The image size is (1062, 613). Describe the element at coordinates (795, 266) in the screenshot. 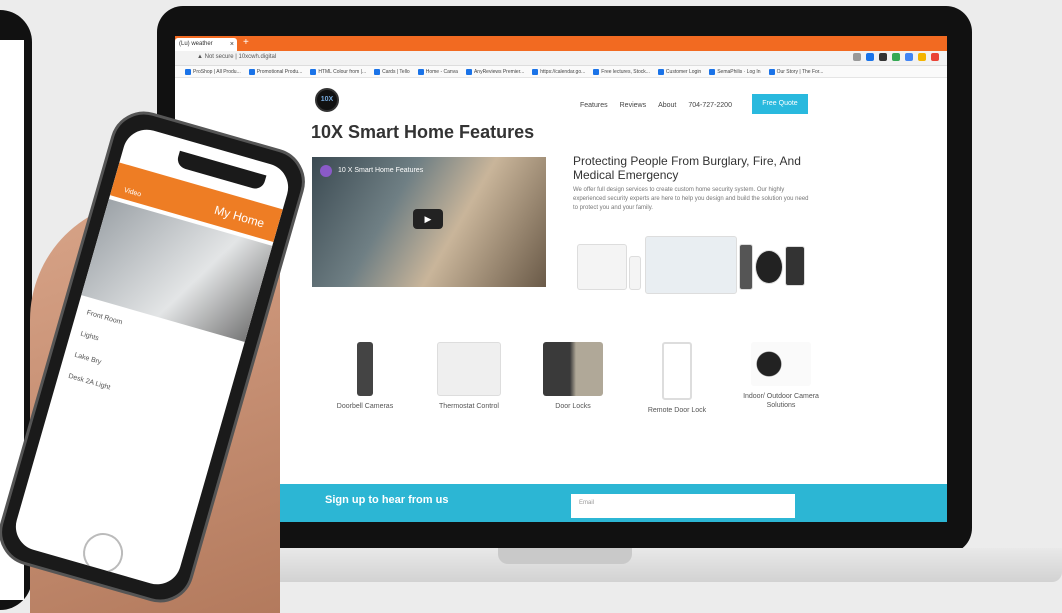

I see `lock-device` at that location.